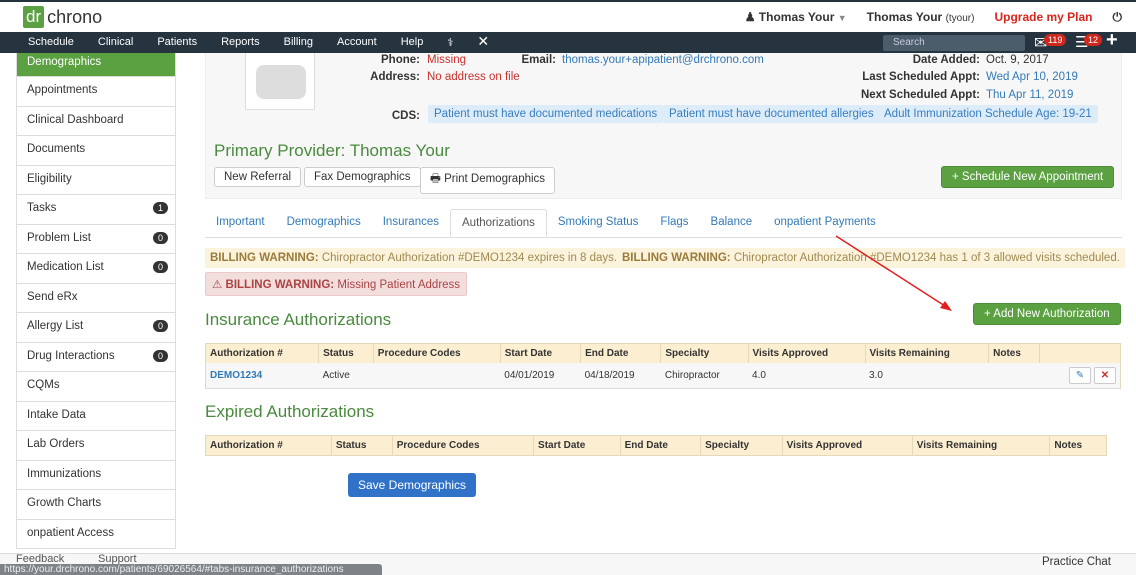  Describe the element at coordinates (96, 65) in the screenshot. I see `sidebar-item-demographics: Demographics` at that location.